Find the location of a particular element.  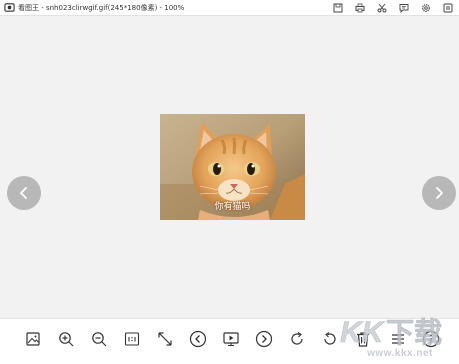

settings-icon is located at coordinates (426, 8).